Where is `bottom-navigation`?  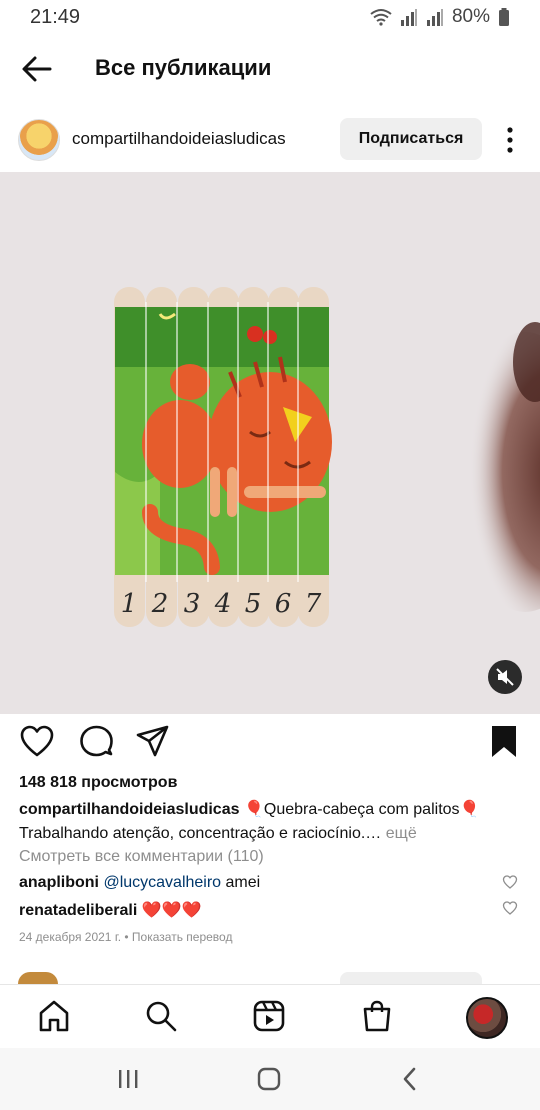
bottom-navigation is located at coordinates (270, 1016).